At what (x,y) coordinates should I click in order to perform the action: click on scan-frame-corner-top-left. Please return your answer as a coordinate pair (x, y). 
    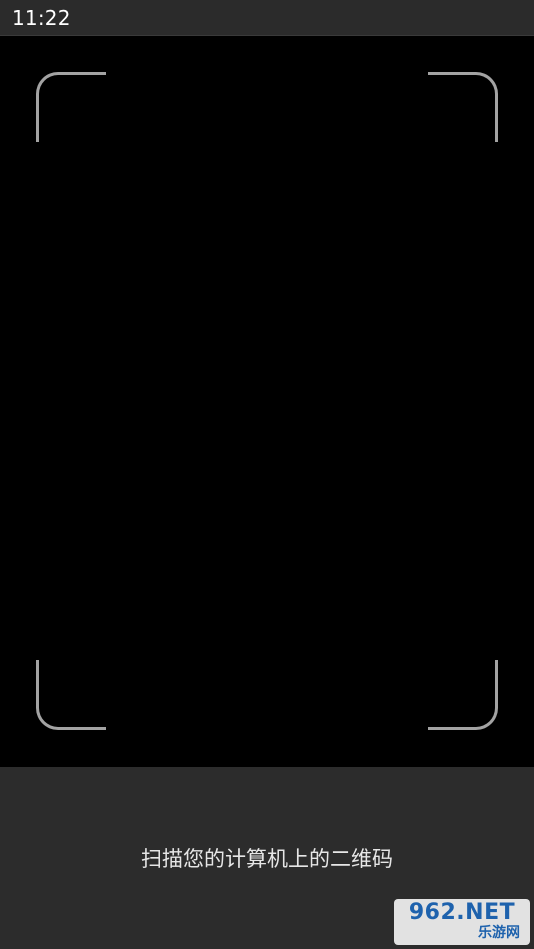
    Looking at the image, I should click on (71, 107).